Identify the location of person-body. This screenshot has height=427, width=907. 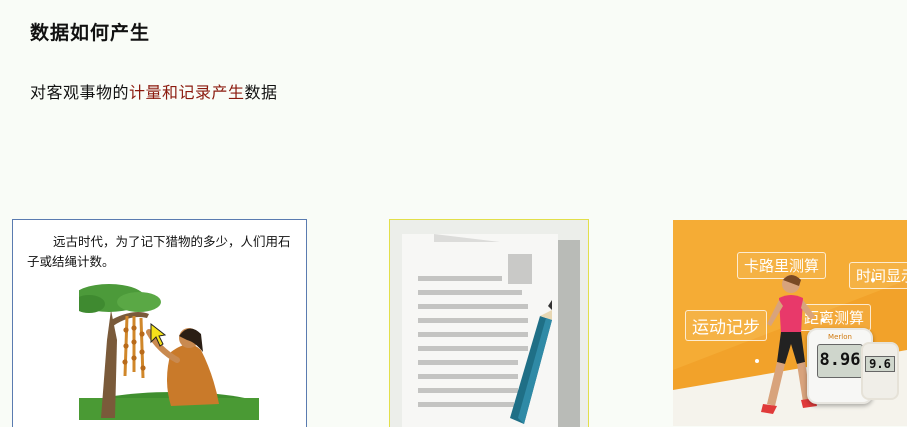
(193, 375).